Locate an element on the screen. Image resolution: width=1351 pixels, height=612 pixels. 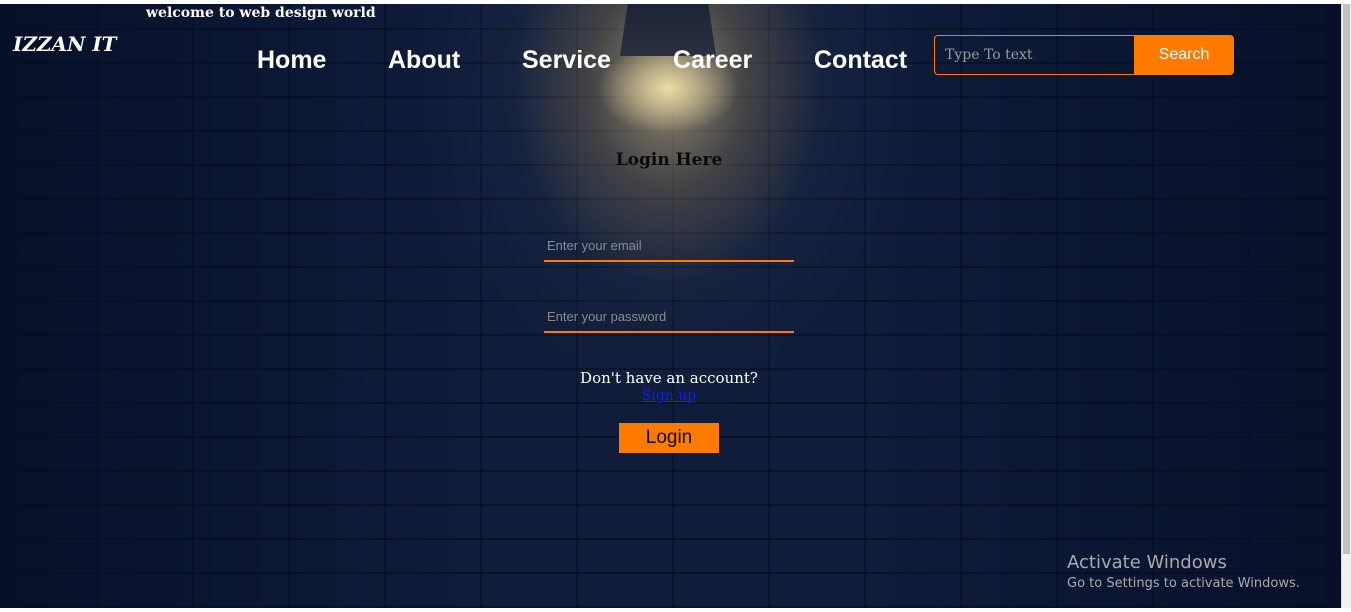
nav-item-about: About is located at coordinates (424, 60).